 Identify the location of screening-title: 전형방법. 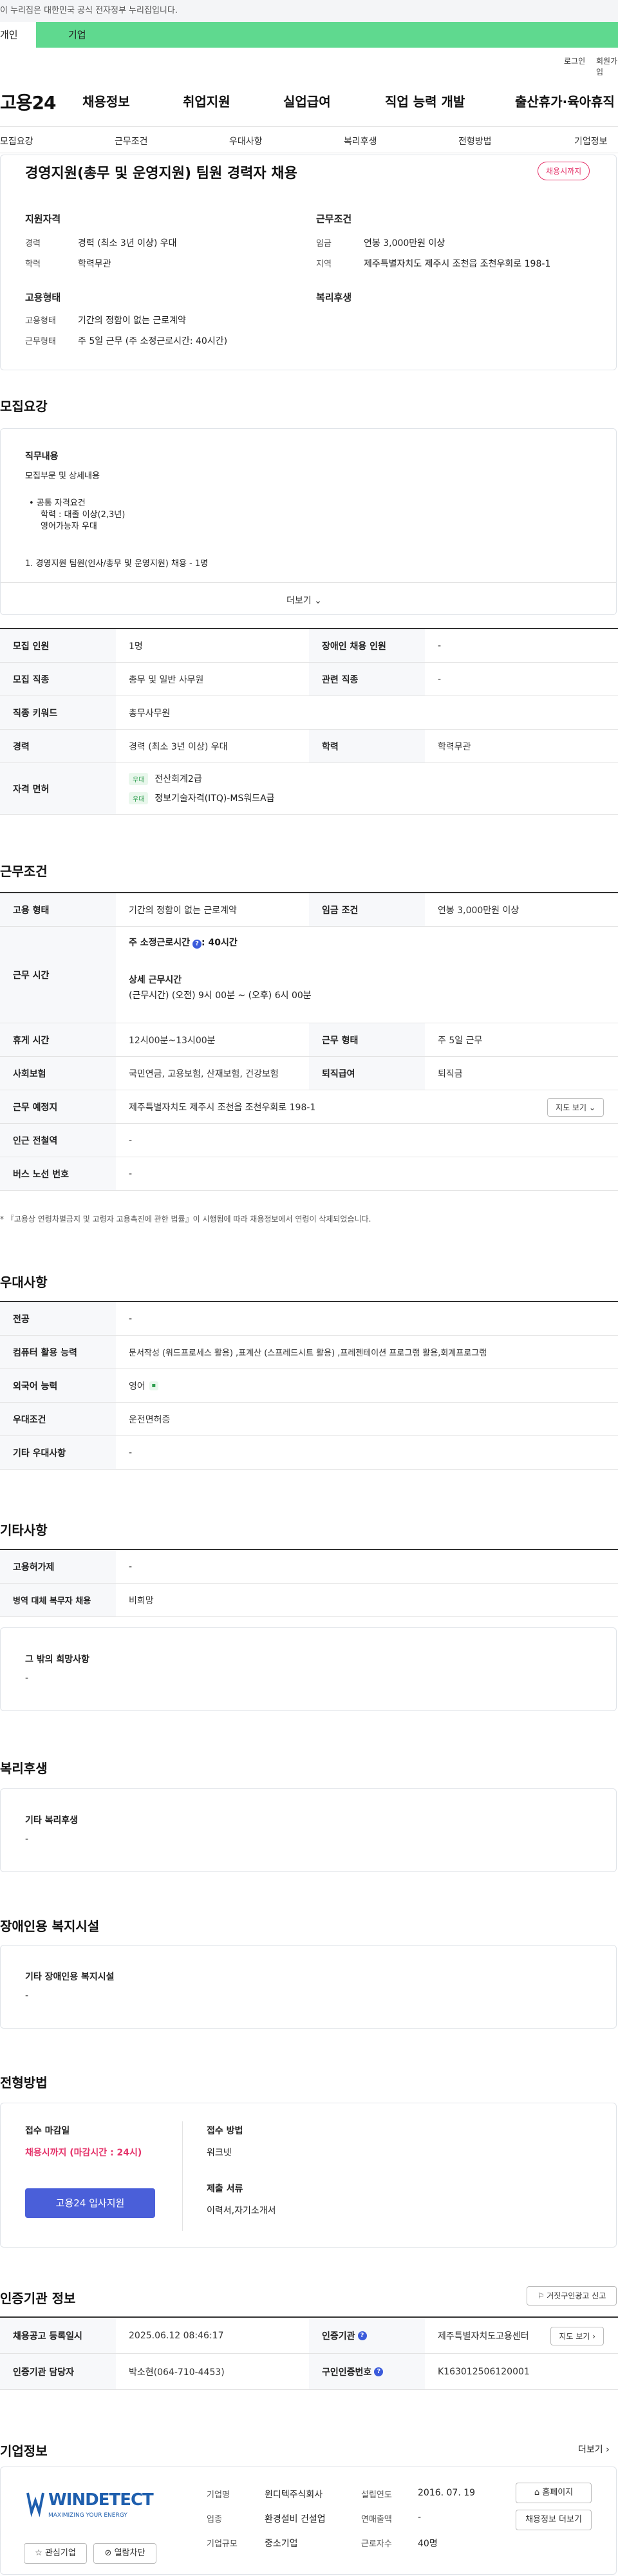
(24, 2082).